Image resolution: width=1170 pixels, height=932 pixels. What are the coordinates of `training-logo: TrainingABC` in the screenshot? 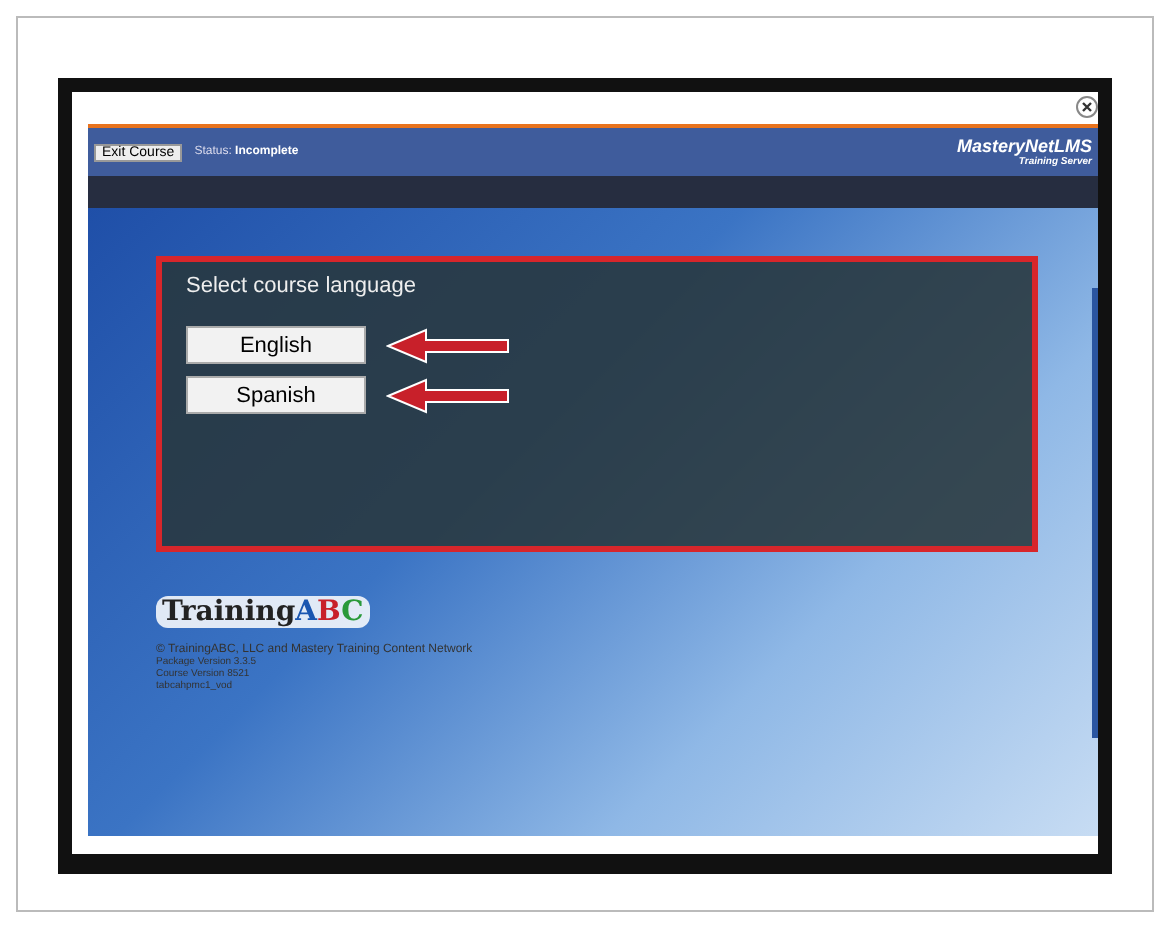 It's located at (263, 612).